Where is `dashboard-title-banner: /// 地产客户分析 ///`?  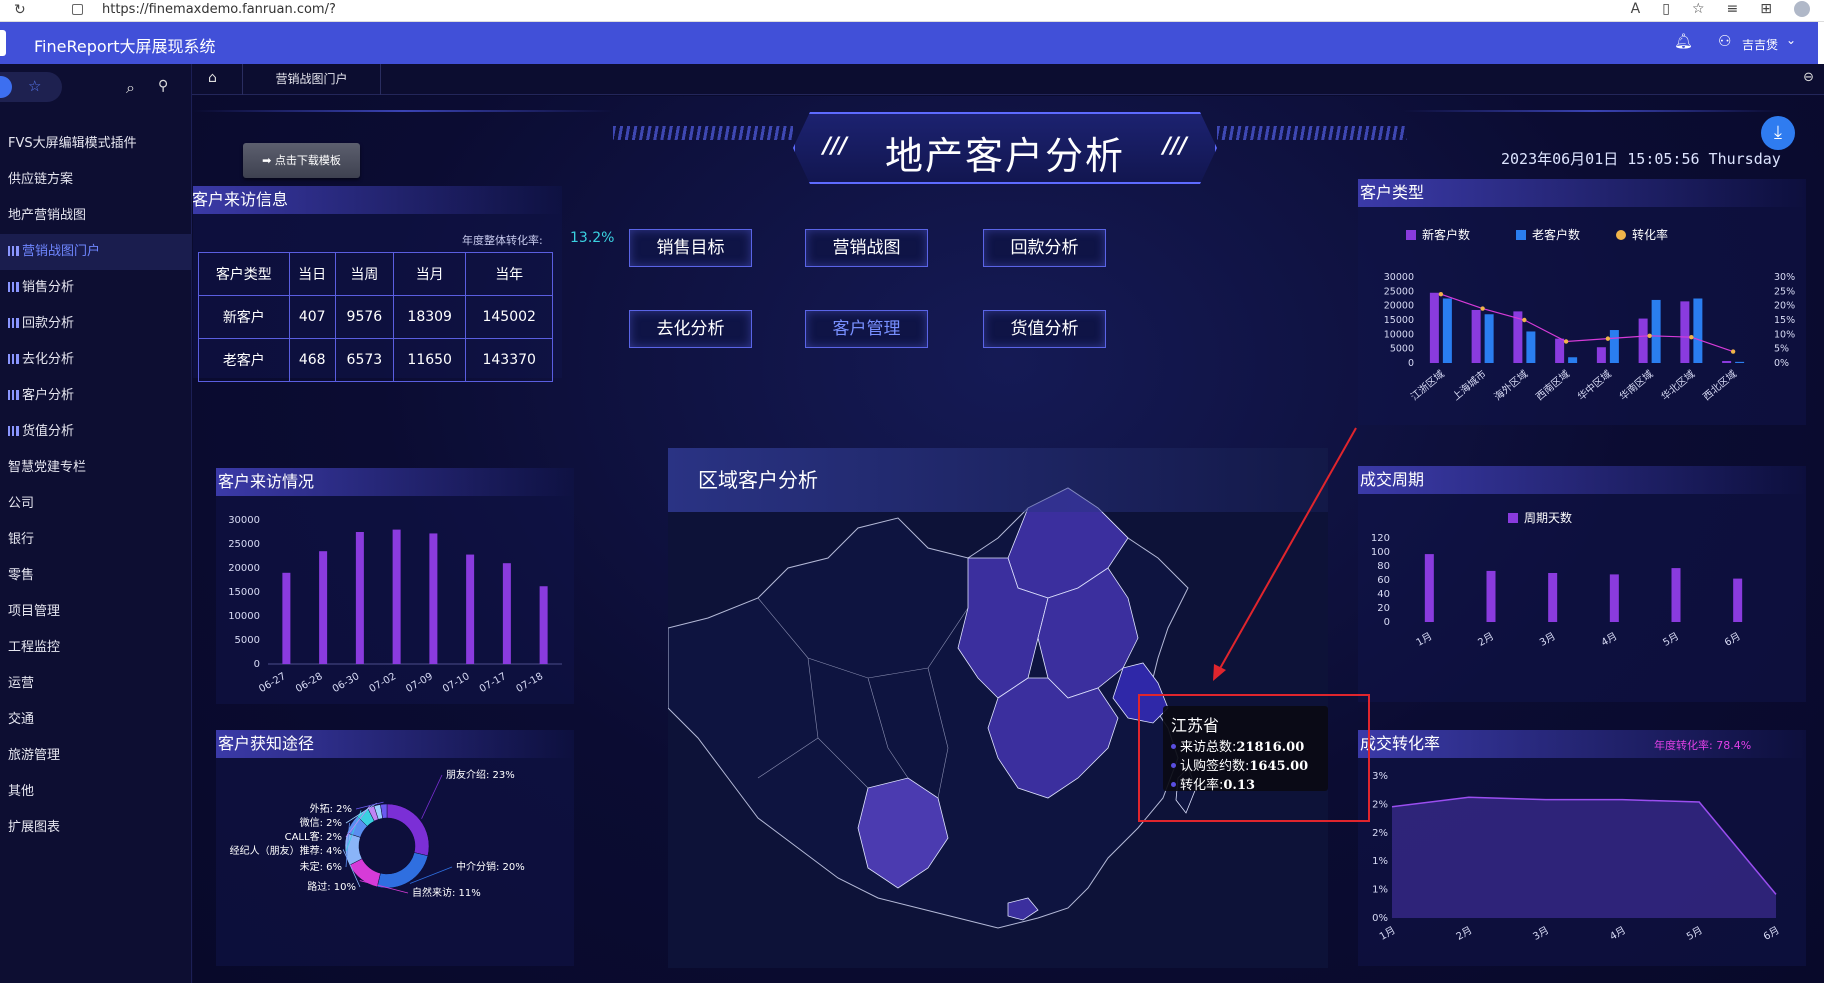
dashboard-title-banner: /// 地产客户分析 /// is located at coordinates (1005, 148).